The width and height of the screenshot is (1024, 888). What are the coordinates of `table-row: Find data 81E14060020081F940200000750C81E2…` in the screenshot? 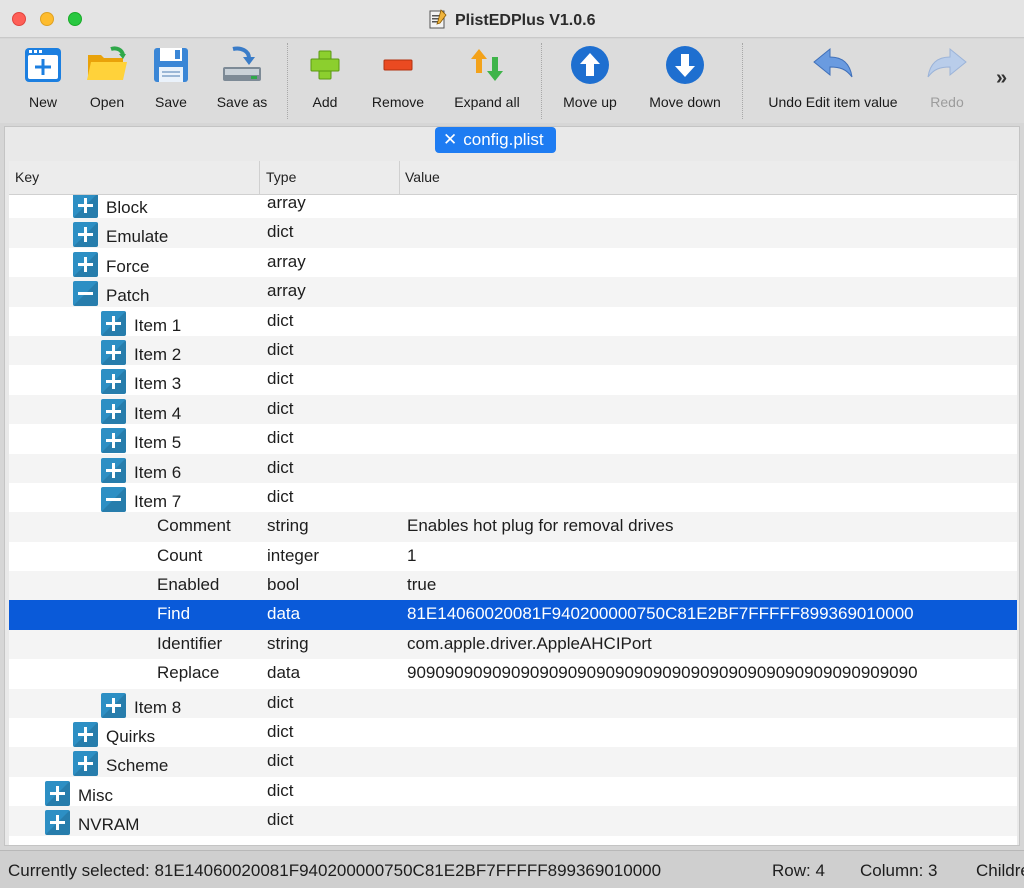 It's located at (513, 615).